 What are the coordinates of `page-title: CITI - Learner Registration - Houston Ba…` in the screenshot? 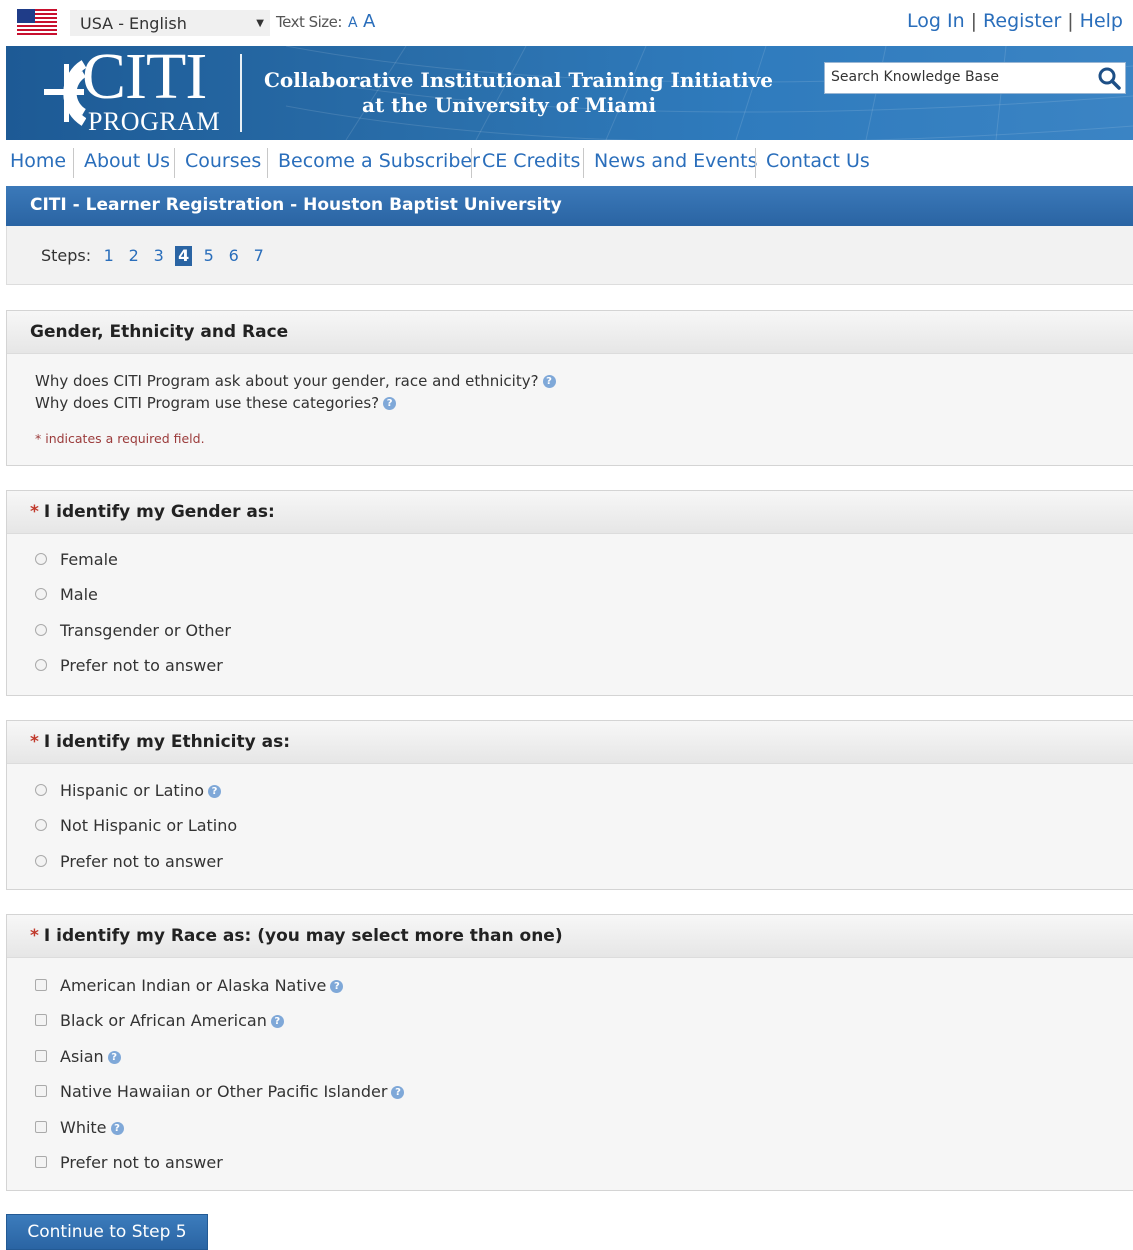 It's located at (296, 205).